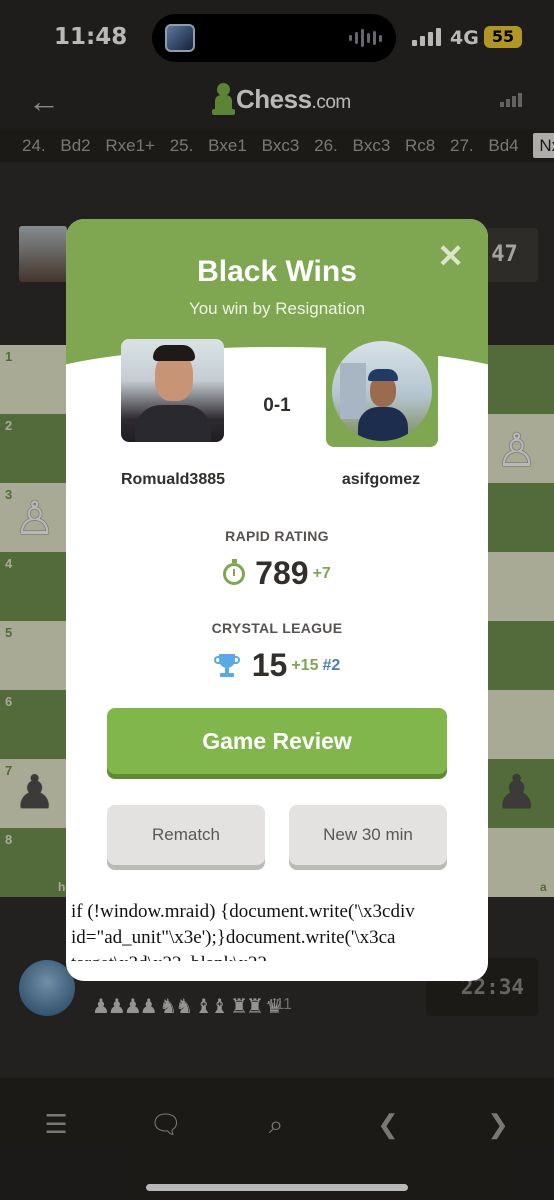 The image size is (554, 1200). I want to click on rating-value: 789, so click(282, 573).